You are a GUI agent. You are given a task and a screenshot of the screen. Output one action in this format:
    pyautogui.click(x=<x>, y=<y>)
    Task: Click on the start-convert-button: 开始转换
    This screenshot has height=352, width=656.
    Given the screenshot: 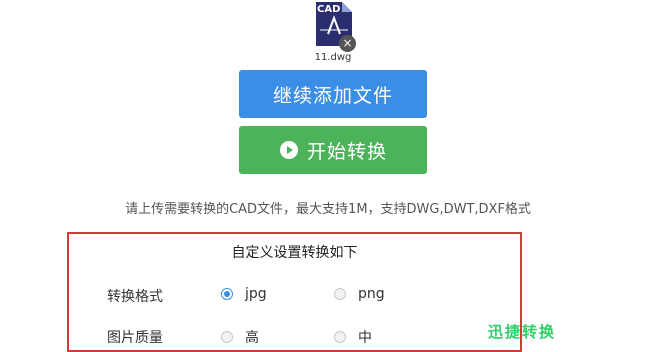 What is the action you would take?
    pyautogui.click(x=333, y=150)
    